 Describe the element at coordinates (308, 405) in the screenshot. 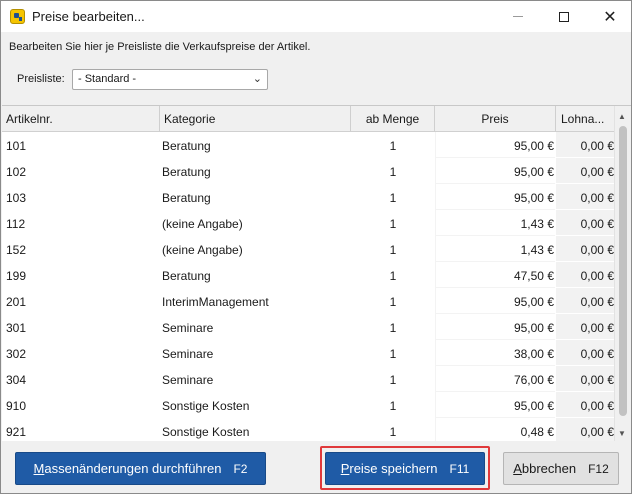

I see `table-row: 910 Sonstige Kosten 1 95,00 €0,00 €` at that location.